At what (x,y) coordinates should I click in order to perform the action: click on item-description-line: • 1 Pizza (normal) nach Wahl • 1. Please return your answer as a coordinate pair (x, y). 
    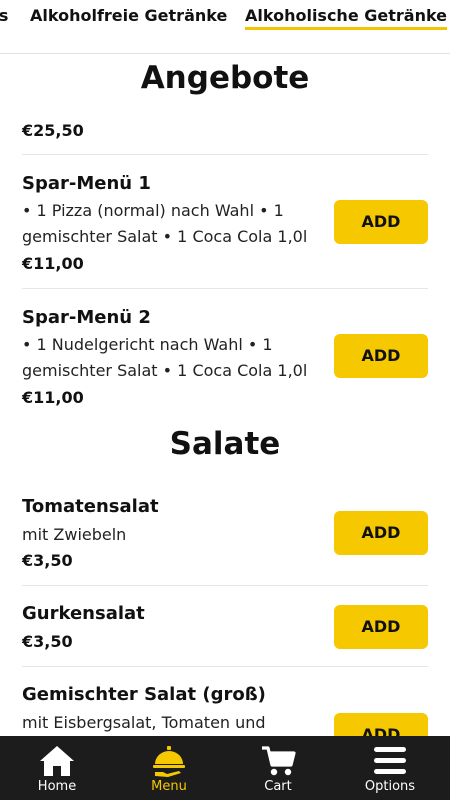
    Looking at the image, I should click on (153, 210).